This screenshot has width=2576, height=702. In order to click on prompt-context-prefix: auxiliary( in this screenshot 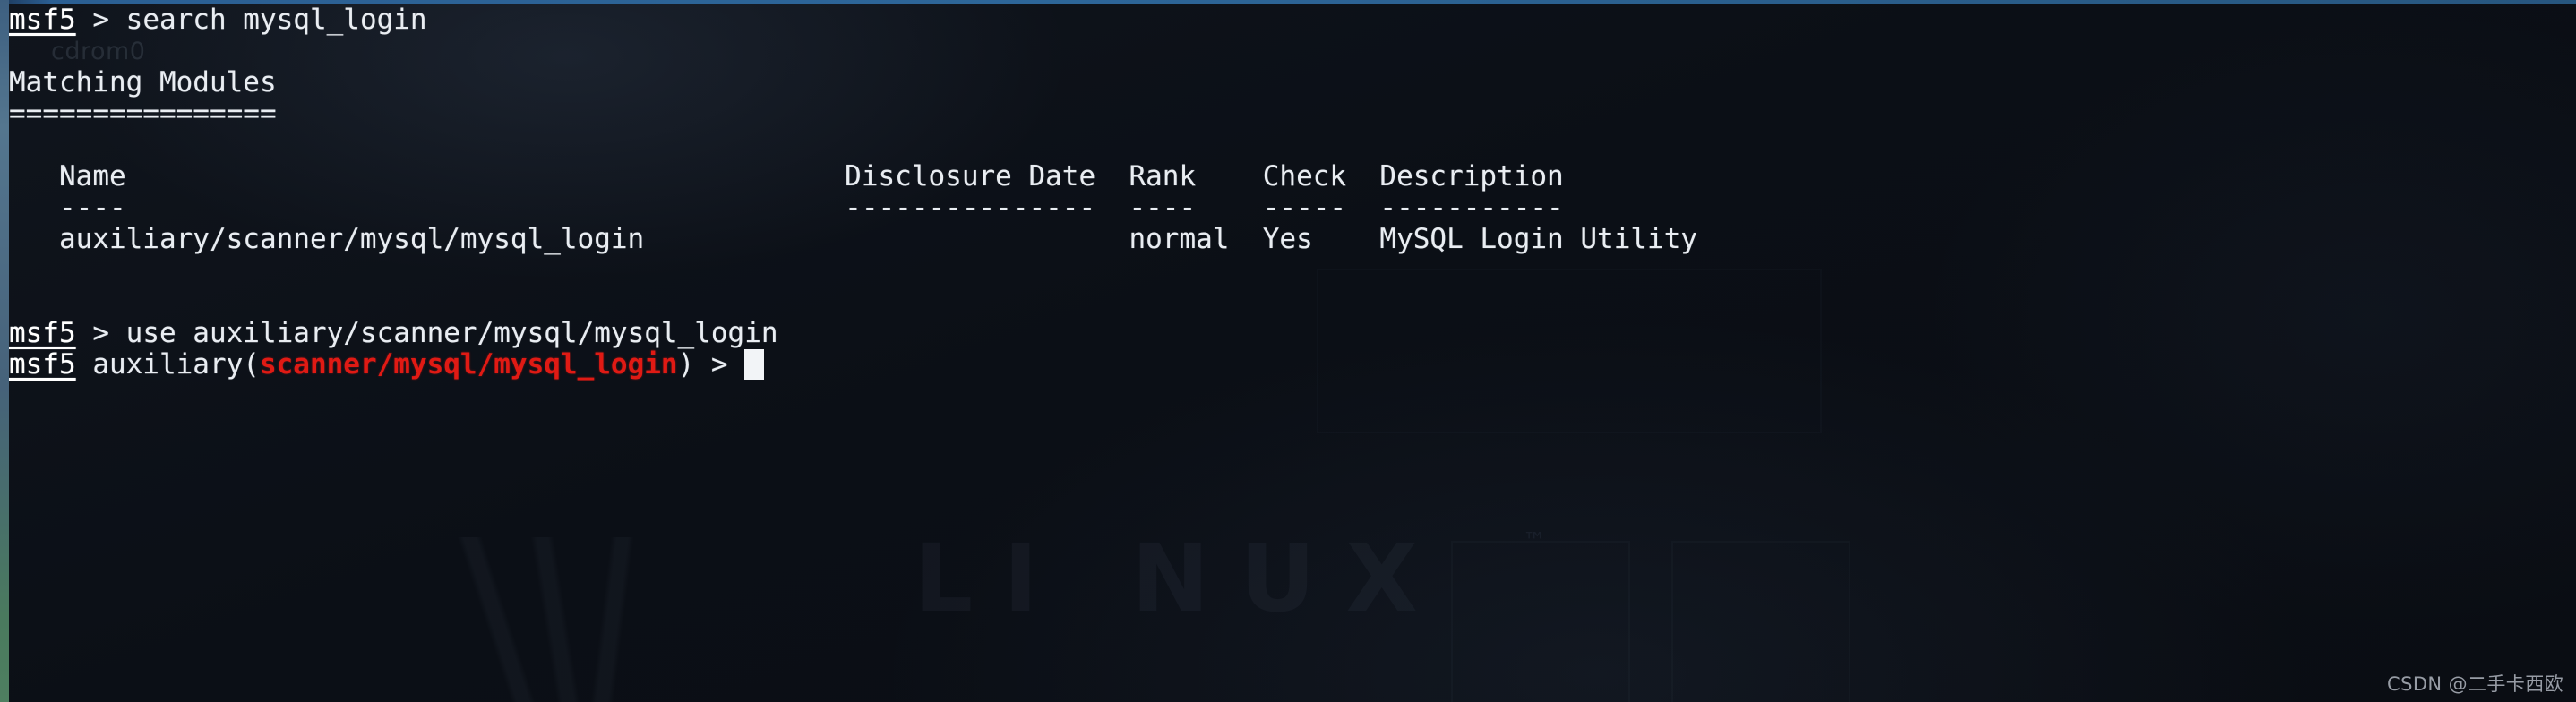, I will do `click(167, 364)`.